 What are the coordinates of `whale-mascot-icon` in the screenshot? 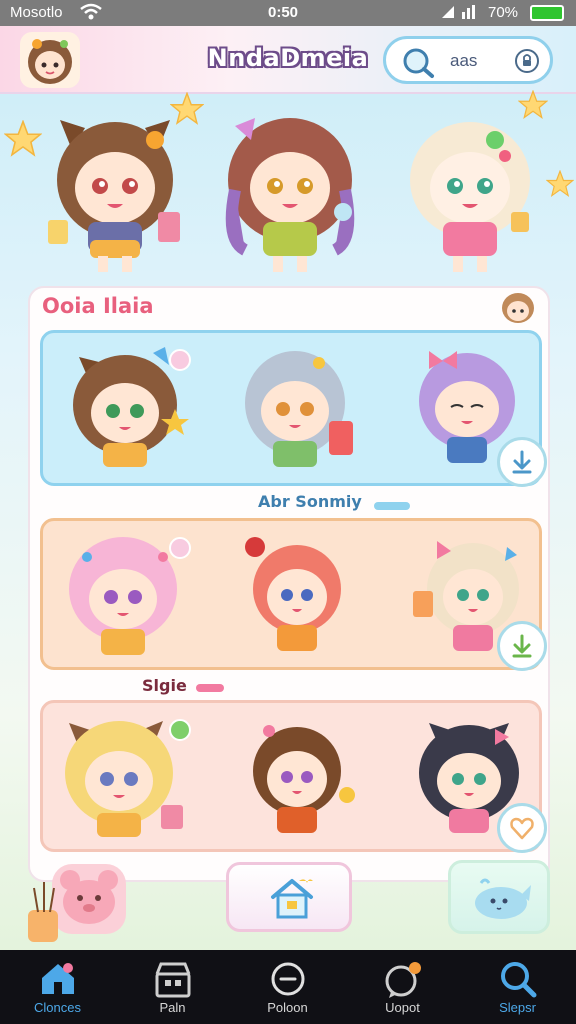 It's located at (503, 898).